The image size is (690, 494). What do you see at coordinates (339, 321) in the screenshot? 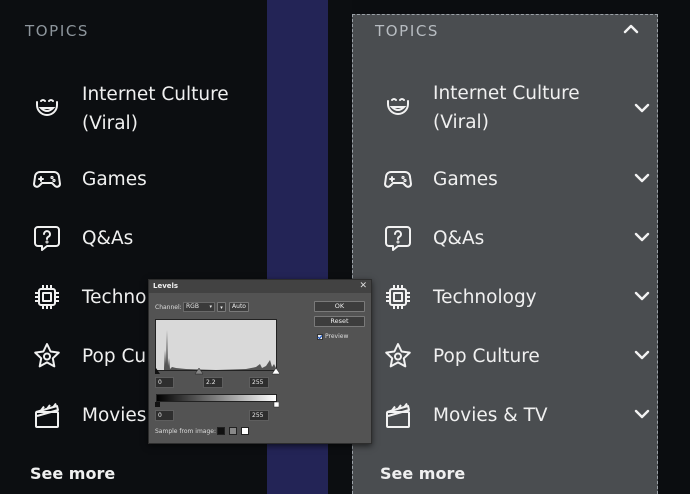
I see `reset-button: Reset` at bounding box center [339, 321].